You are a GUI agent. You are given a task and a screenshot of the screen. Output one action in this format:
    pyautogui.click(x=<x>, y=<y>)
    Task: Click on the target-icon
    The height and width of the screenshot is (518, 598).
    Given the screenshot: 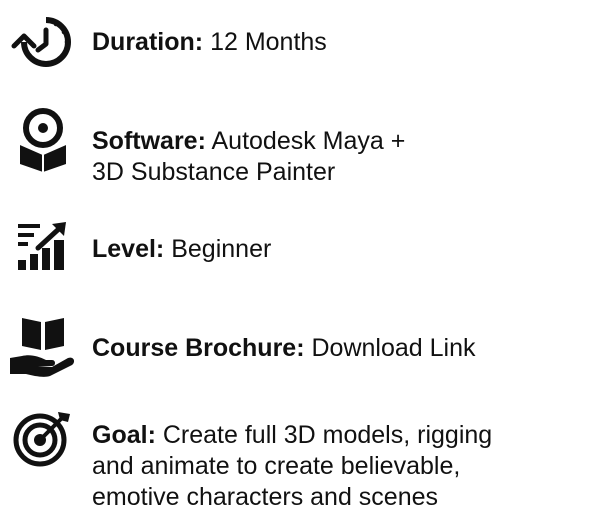 What is the action you would take?
    pyautogui.click(x=43, y=438)
    